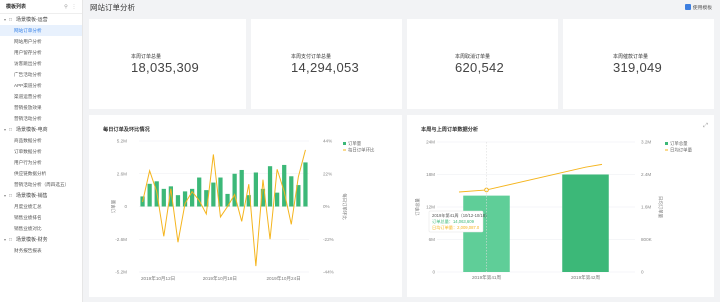  Describe the element at coordinates (460, 215) in the screenshot. I see `tooltip-title: 2019年第41周（10/12-10/18）` at that location.